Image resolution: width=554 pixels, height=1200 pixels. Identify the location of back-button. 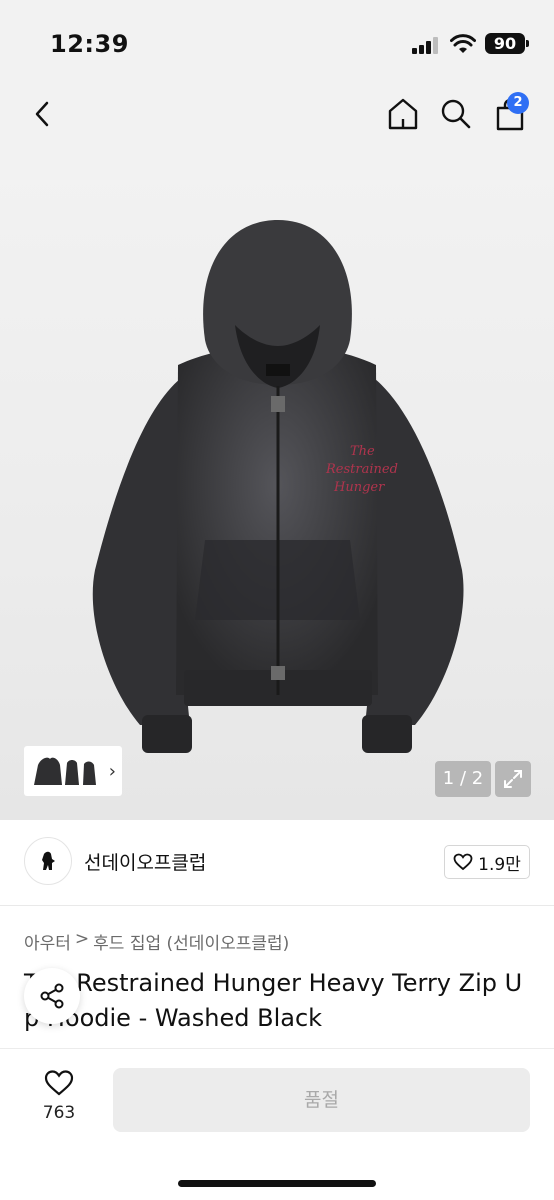
(42, 114).